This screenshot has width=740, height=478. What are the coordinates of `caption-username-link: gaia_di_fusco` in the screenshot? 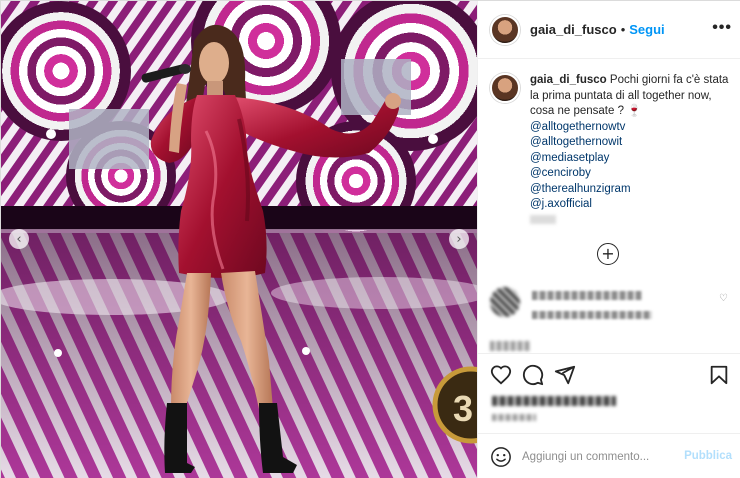 It's located at (568, 80).